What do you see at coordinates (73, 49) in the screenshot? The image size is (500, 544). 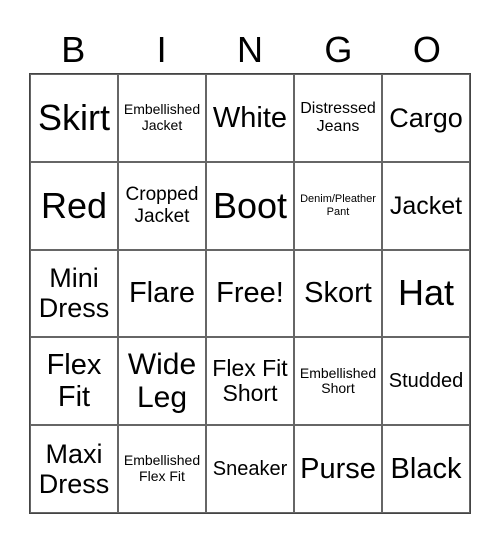 I see `header-letter-b: B` at bounding box center [73, 49].